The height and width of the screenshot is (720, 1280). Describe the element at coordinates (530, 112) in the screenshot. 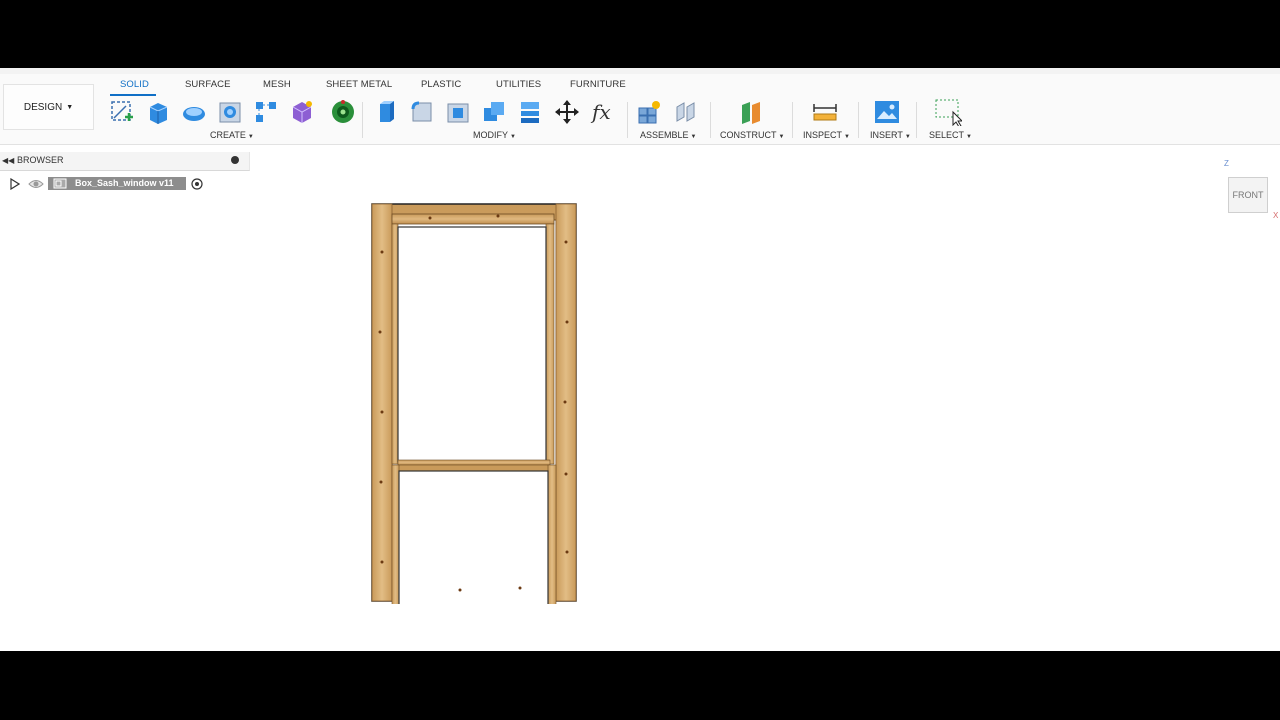

I see `split-body-icon` at that location.